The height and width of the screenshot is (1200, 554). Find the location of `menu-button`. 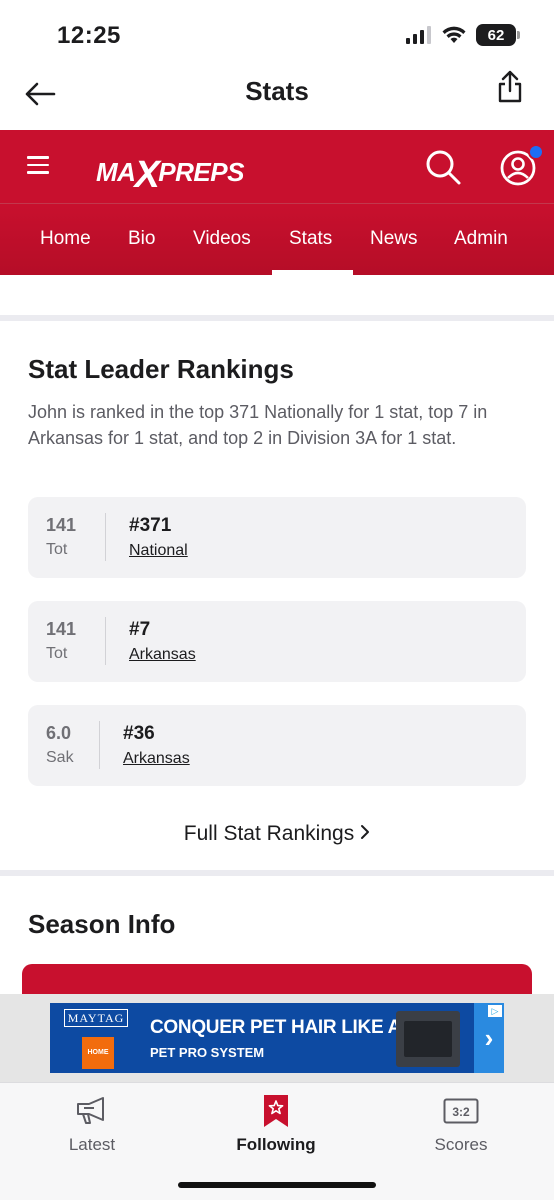

menu-button is located at coordinates (38, 166).